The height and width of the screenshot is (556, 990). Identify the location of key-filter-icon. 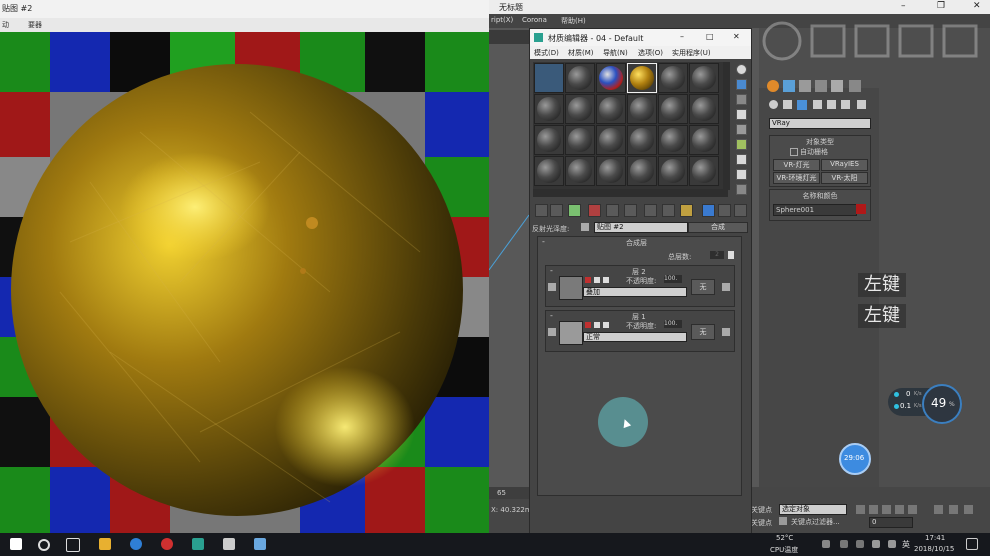
(783, 521).